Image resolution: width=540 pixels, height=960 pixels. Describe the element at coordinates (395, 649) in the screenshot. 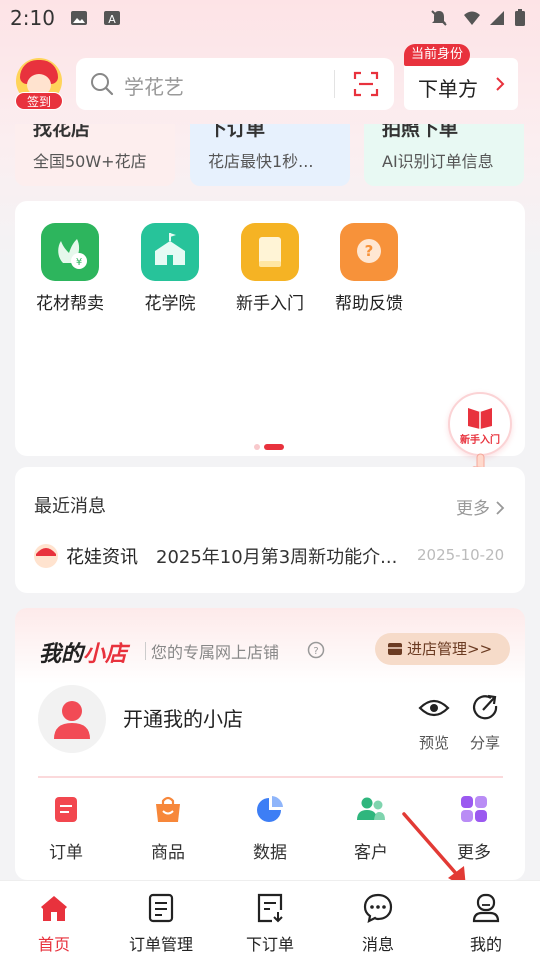

I see `store-icon` at that location.